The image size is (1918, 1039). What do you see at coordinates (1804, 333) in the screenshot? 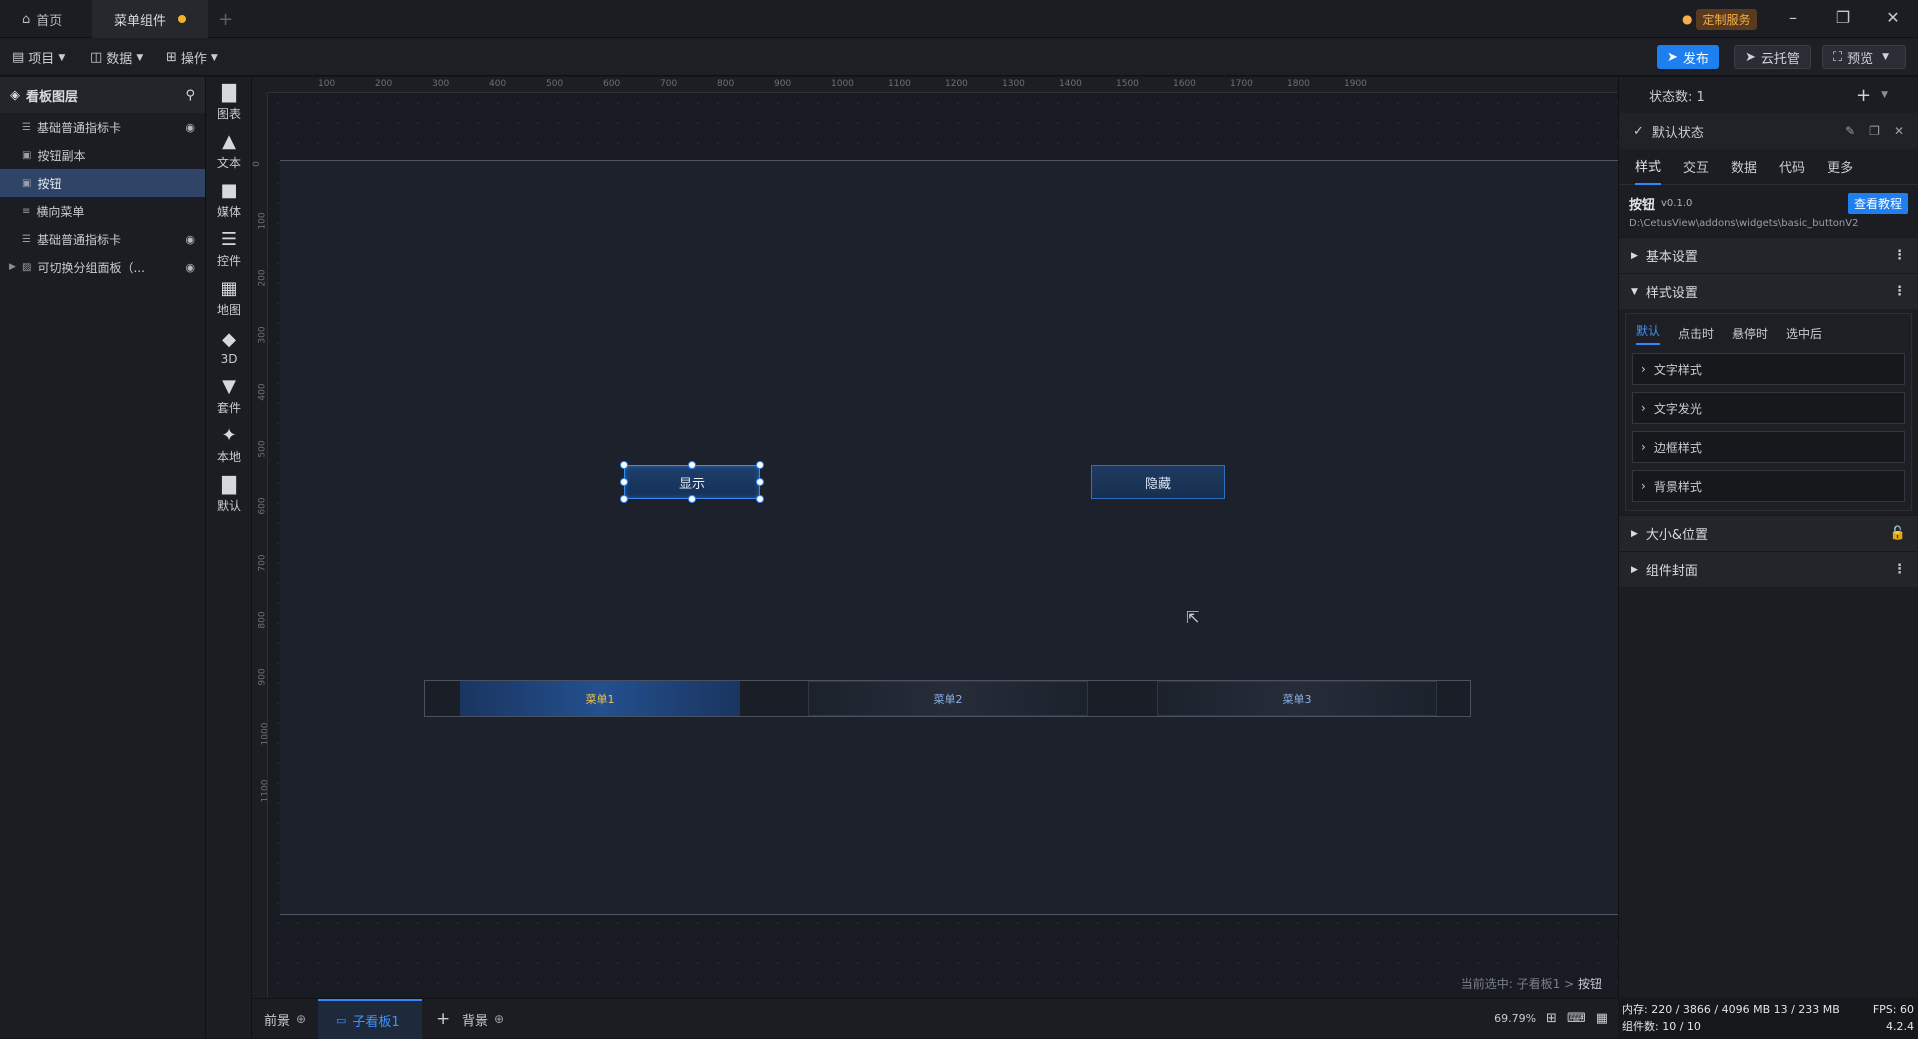
I see `style-tab-selected: 选中后` at bounding box center [1804, 333].